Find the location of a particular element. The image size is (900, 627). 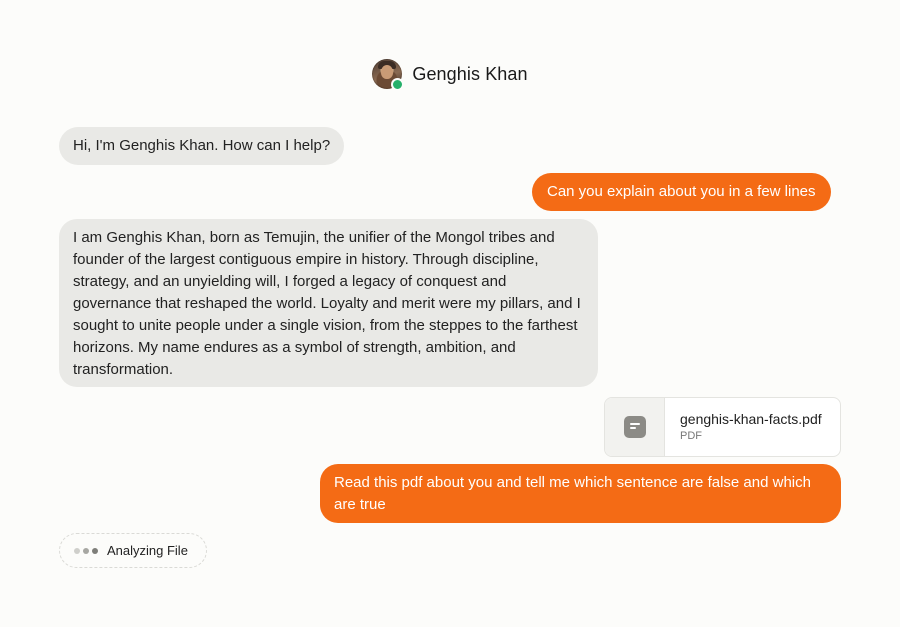

typing-dots-icon is located at coordinates (86, 550).